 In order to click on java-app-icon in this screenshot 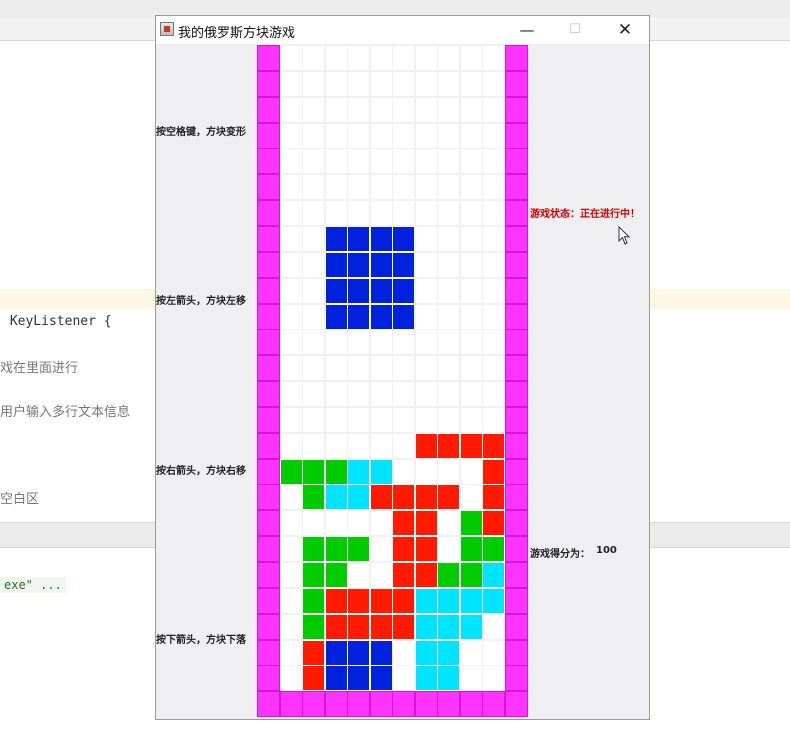, I will do `click(167, 29)`.